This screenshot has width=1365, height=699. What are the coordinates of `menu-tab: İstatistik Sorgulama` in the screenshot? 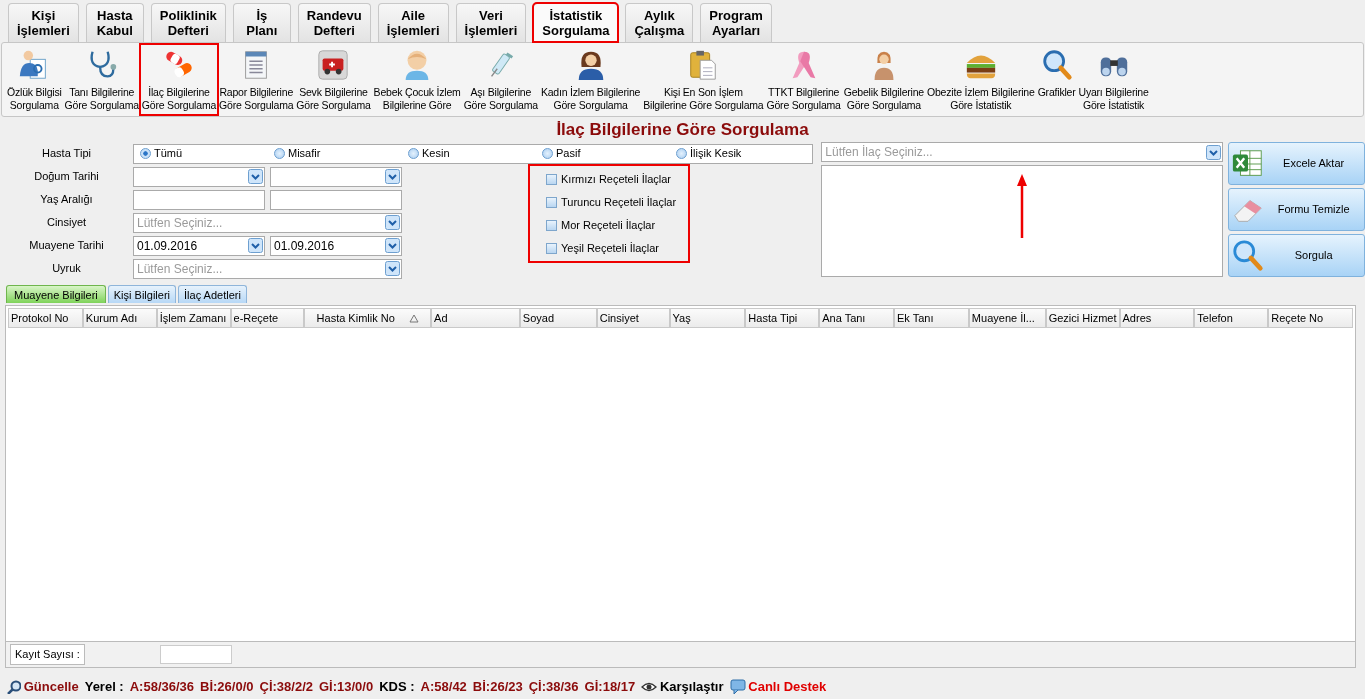 It's located at (576, 22).